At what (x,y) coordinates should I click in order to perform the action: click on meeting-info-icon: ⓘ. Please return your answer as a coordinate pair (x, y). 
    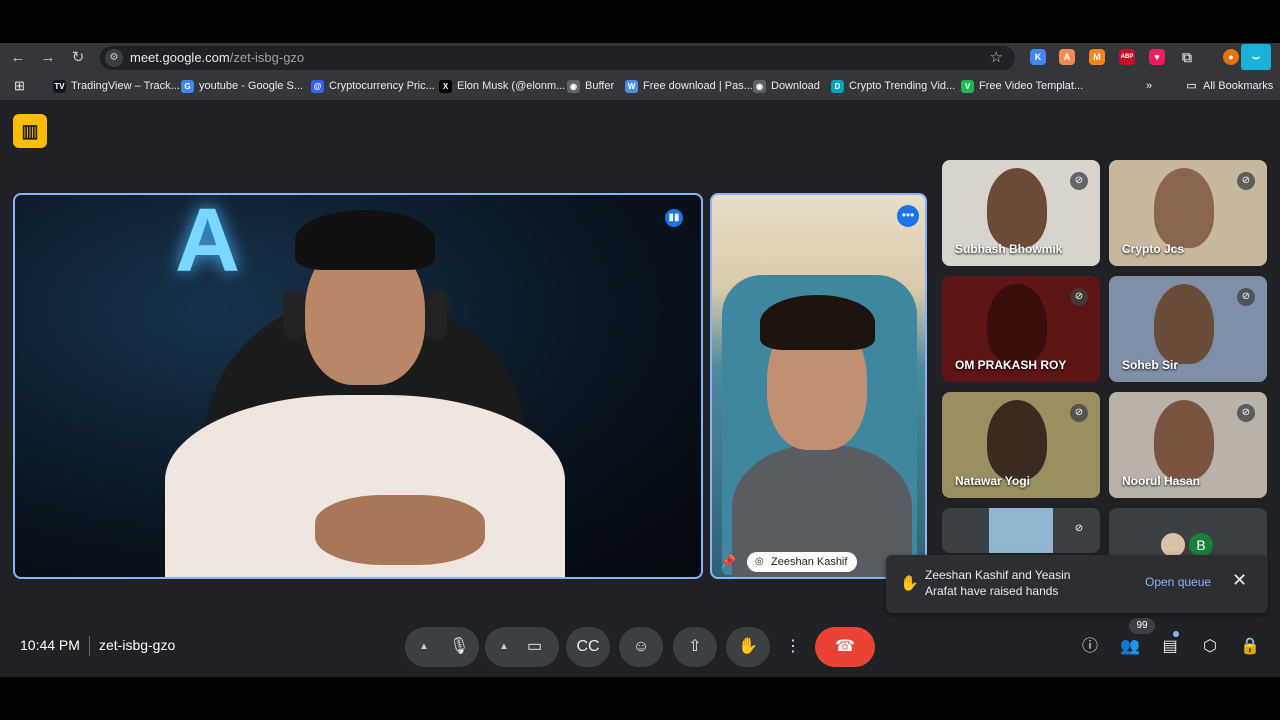
    Looking at the image, I should click on (1090, 647).